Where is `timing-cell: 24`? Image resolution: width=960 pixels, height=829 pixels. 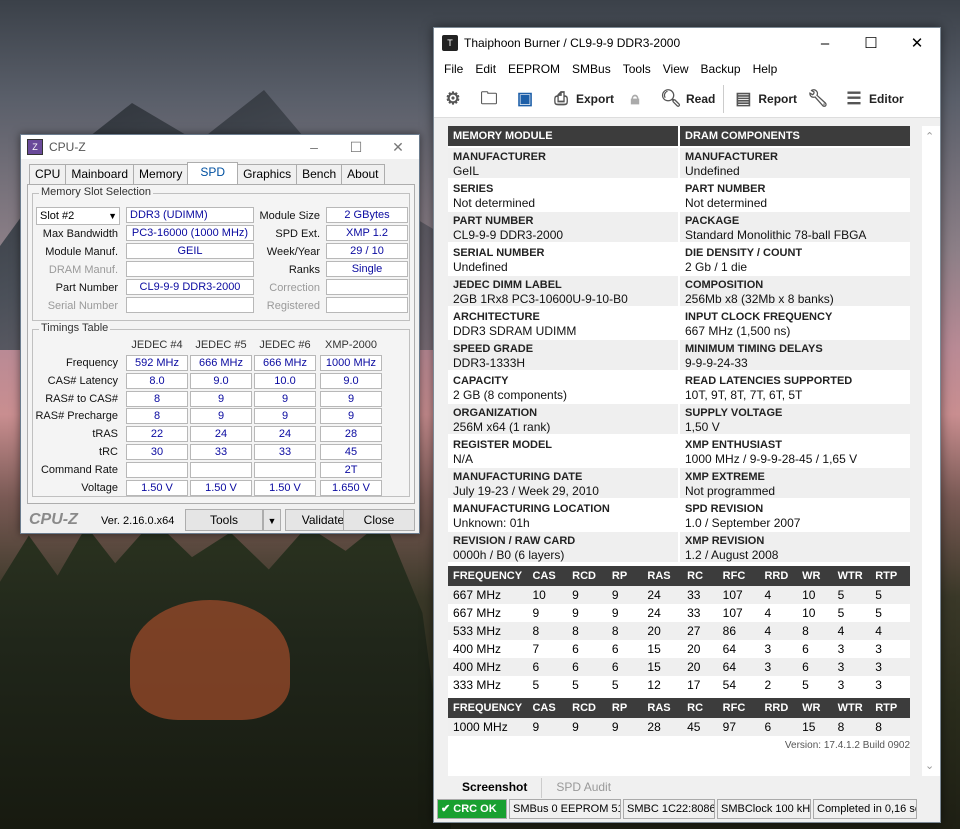 timing-cell: 24 is located at coordinates (285, 434).